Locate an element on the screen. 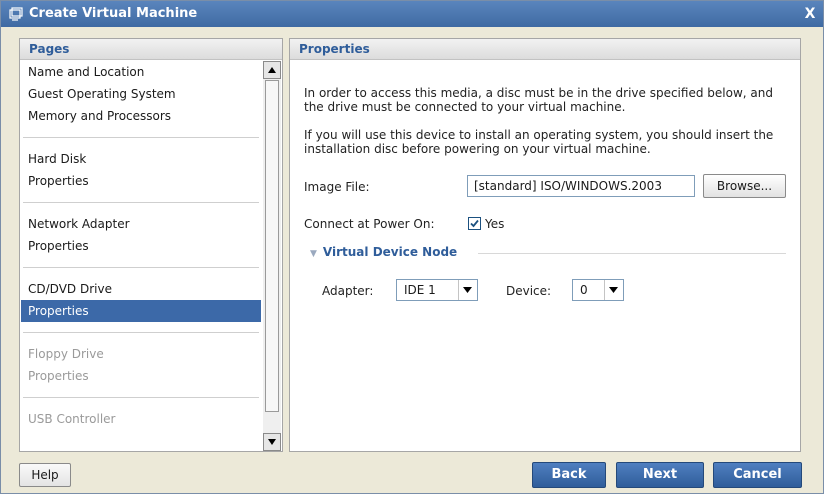 The width and height of the screenshot is (824, 494). pages-header: Pages is located at coordinates (151, 49).